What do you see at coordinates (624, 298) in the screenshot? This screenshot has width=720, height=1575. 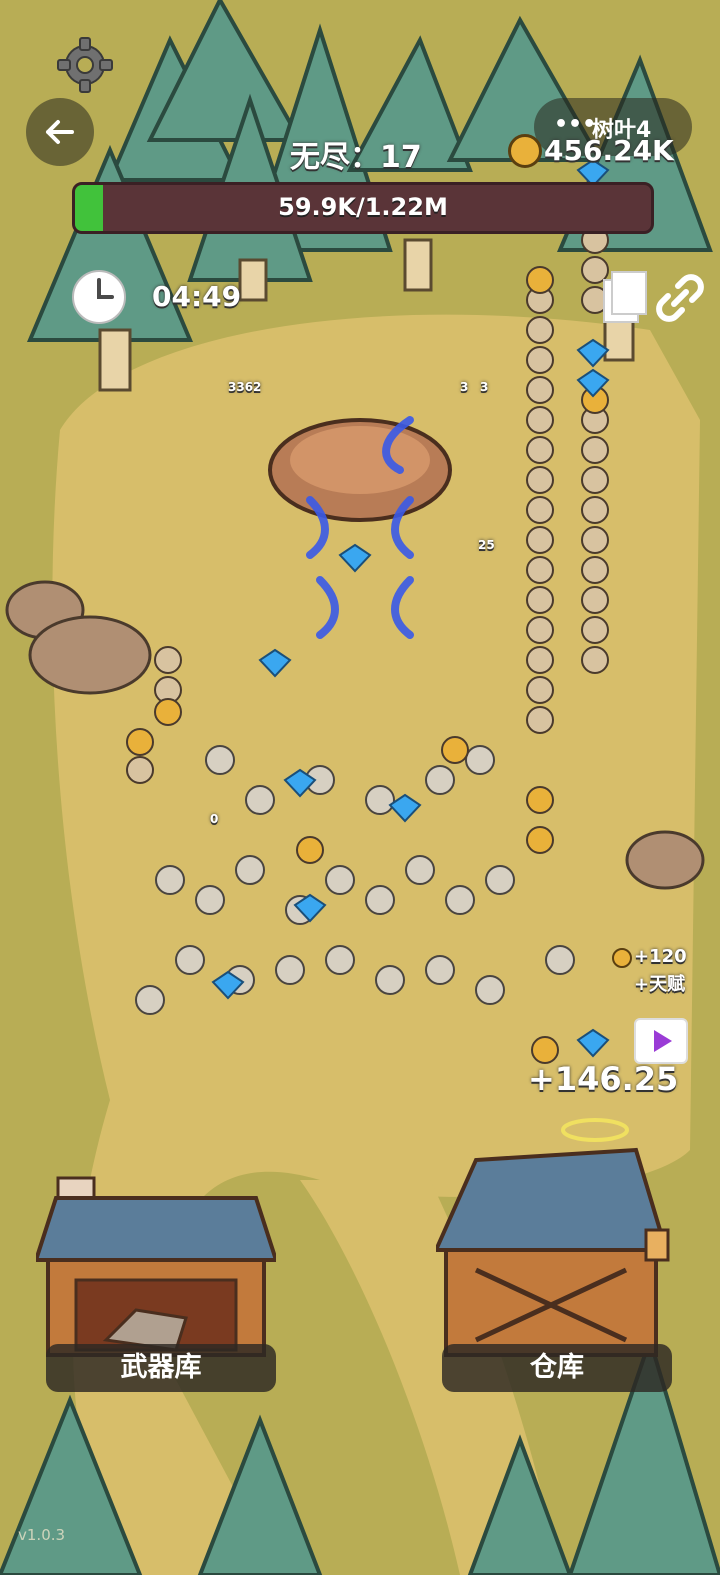 I see `copy-icon` at bounding box center [624, 298].